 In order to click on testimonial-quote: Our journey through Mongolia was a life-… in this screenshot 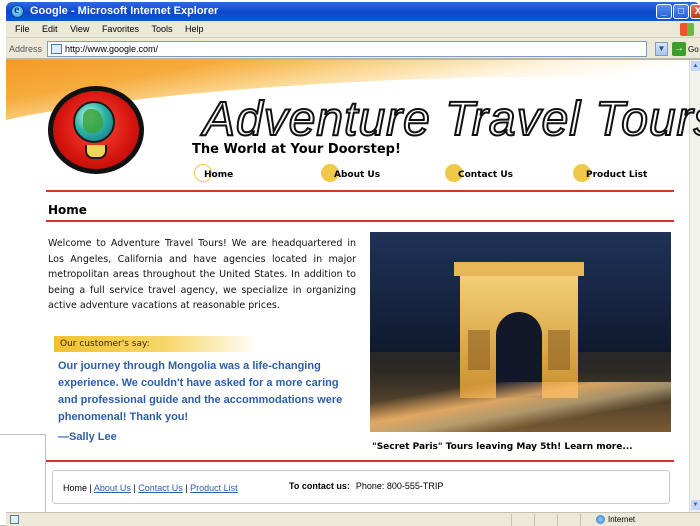, I will do `click(200, 391)`.